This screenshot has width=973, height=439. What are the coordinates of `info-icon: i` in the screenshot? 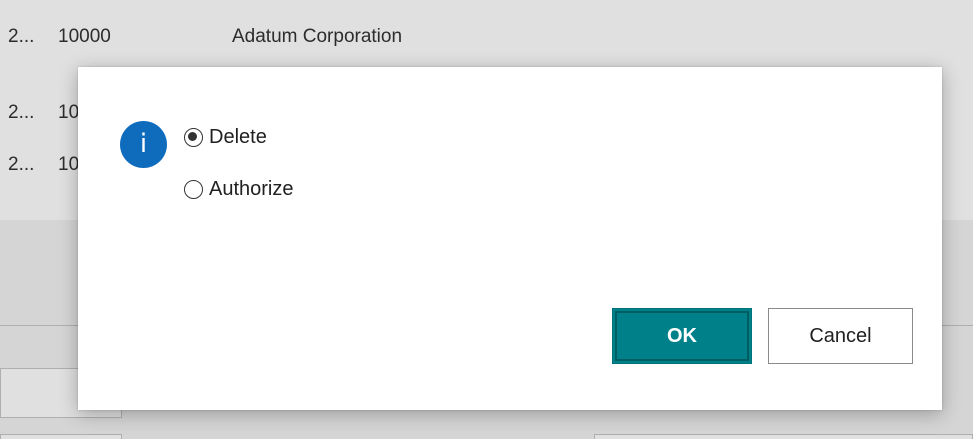 It's located at (143, 144).